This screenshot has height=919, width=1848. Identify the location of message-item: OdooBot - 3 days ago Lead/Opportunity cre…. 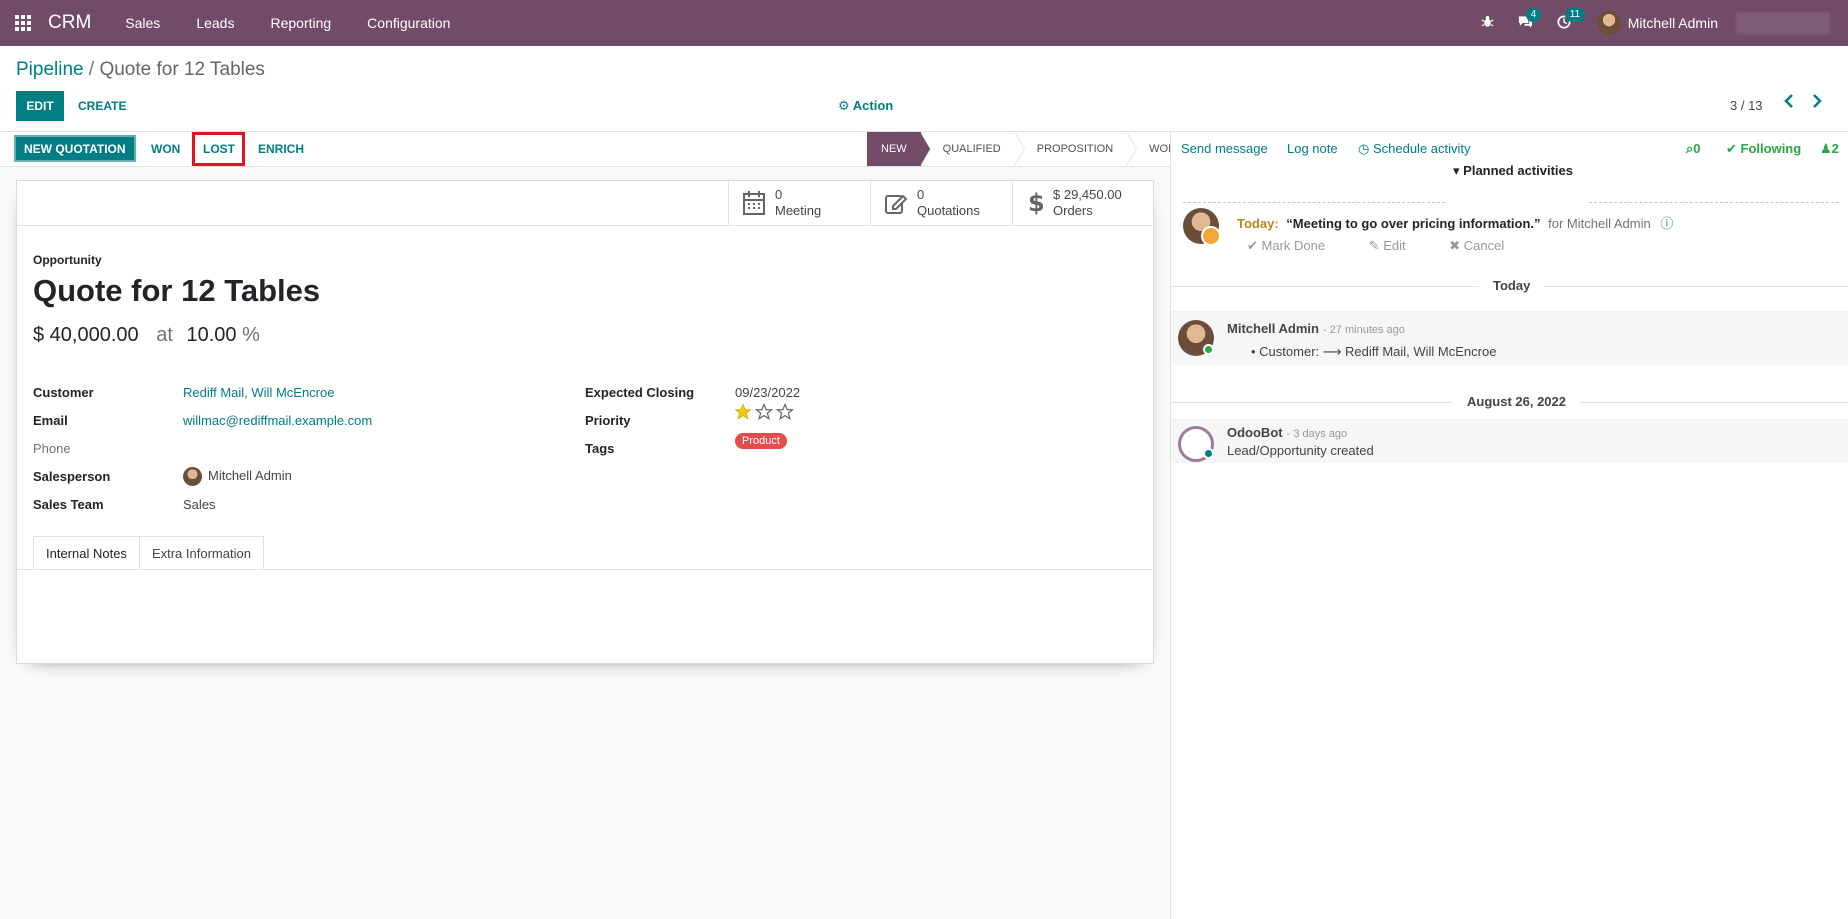
(1509, 441).